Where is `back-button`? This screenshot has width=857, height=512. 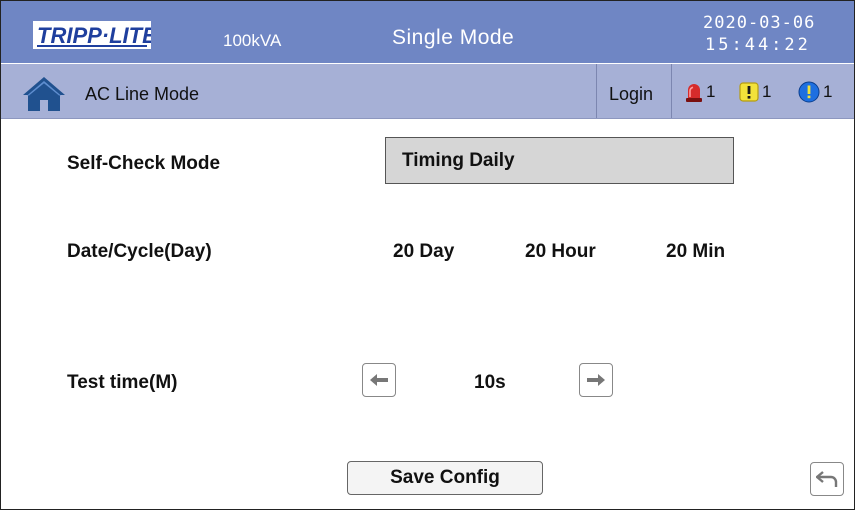
back-button is located at coordinates (827, 479).